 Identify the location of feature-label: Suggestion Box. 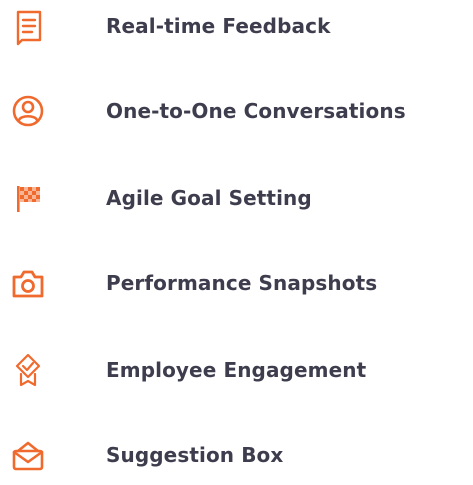
(195, 455).